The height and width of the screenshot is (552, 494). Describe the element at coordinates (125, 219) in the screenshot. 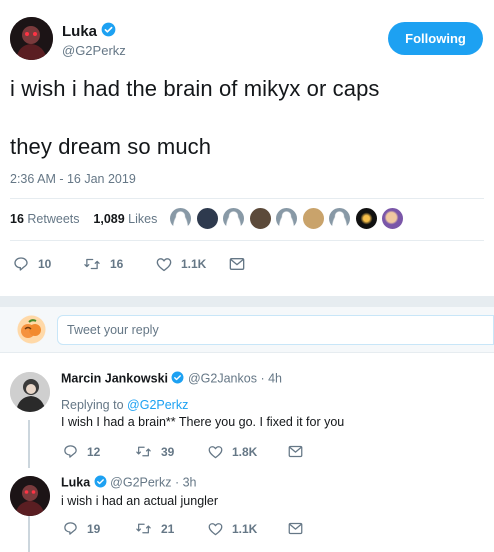

I see `likes-stat: 1,089 Likes` at that location.